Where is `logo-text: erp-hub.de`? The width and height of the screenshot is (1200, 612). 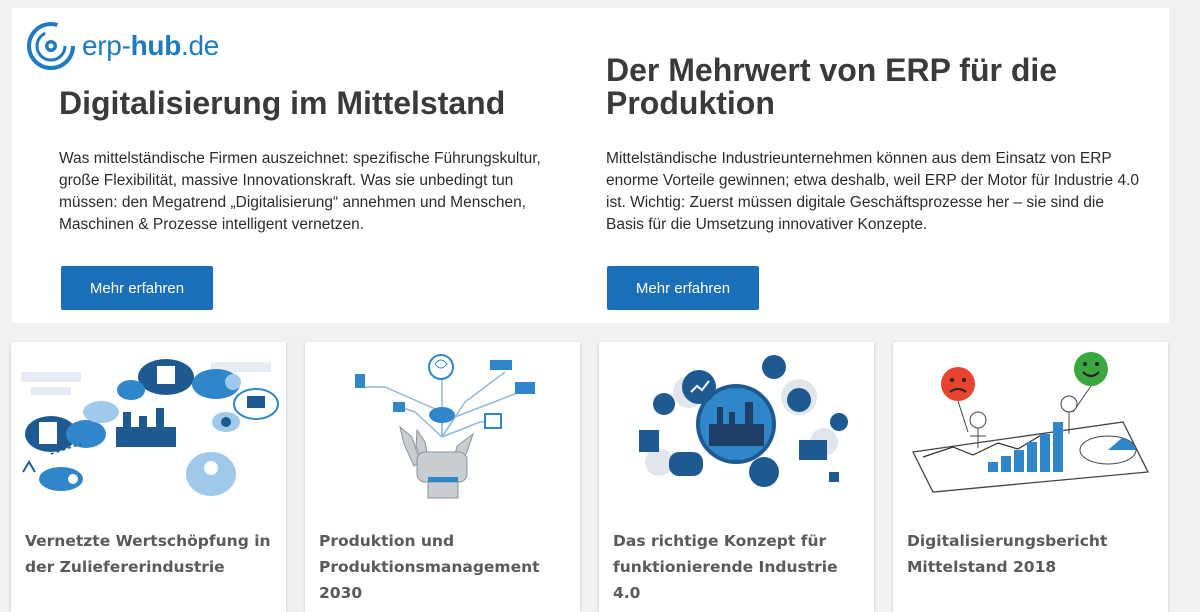 logo-text: erp-hub.de is located at coordinates (151, 45).